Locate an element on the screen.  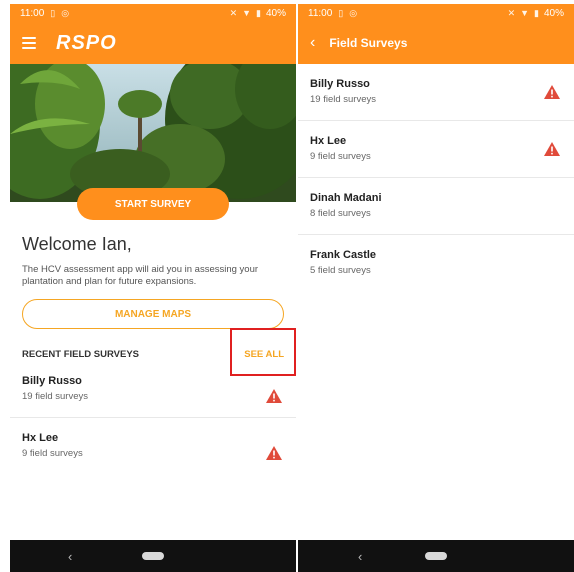
survey-count: 8 field surveys is located at coordinates (340, 213).